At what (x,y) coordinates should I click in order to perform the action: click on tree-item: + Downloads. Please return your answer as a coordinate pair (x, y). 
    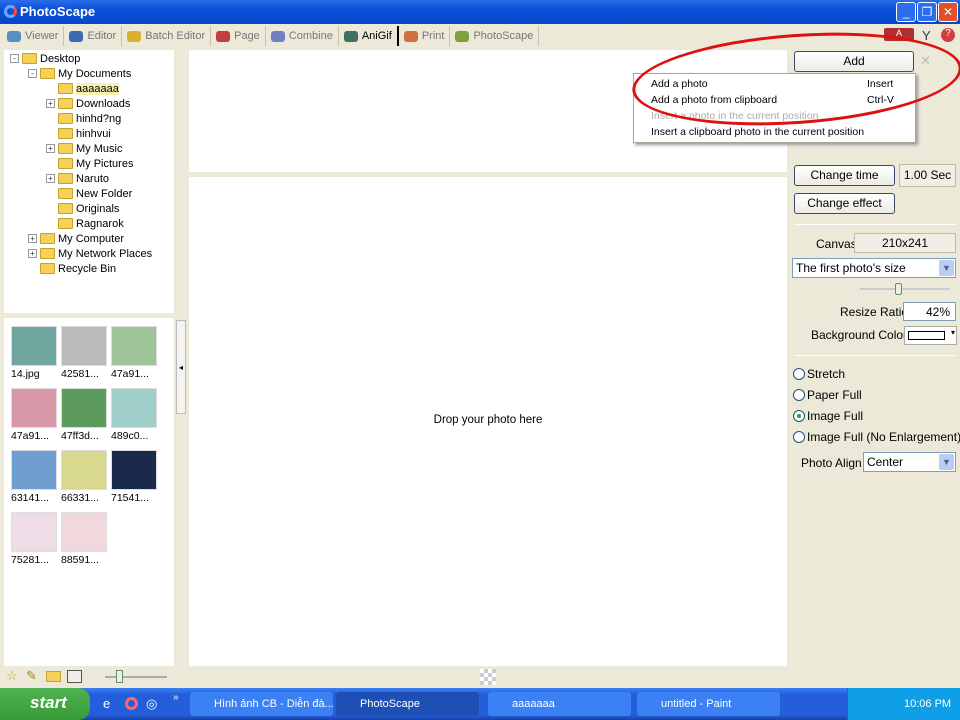
    Looking at the image, I should click on (88, 103).